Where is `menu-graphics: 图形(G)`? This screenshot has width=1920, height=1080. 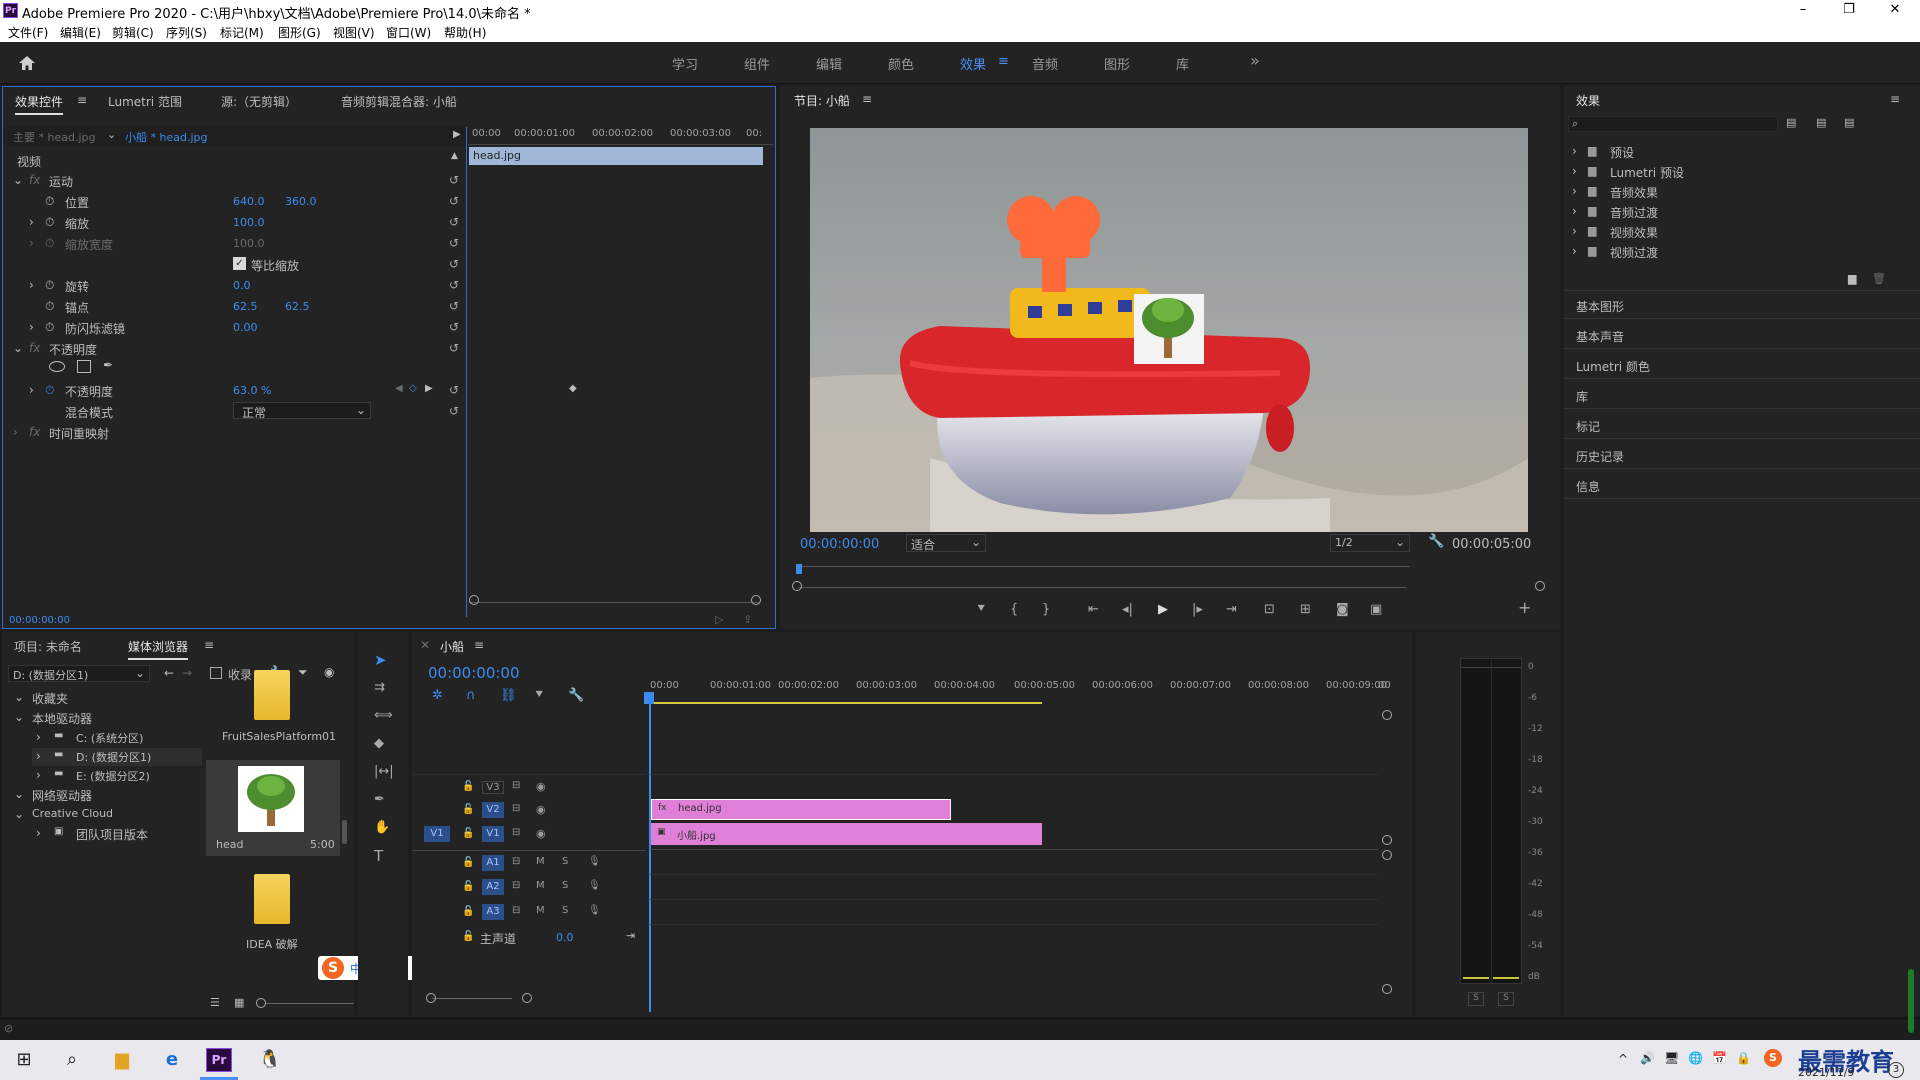
menu-graphics: 图形(G) is located at coordinates (299, 32).